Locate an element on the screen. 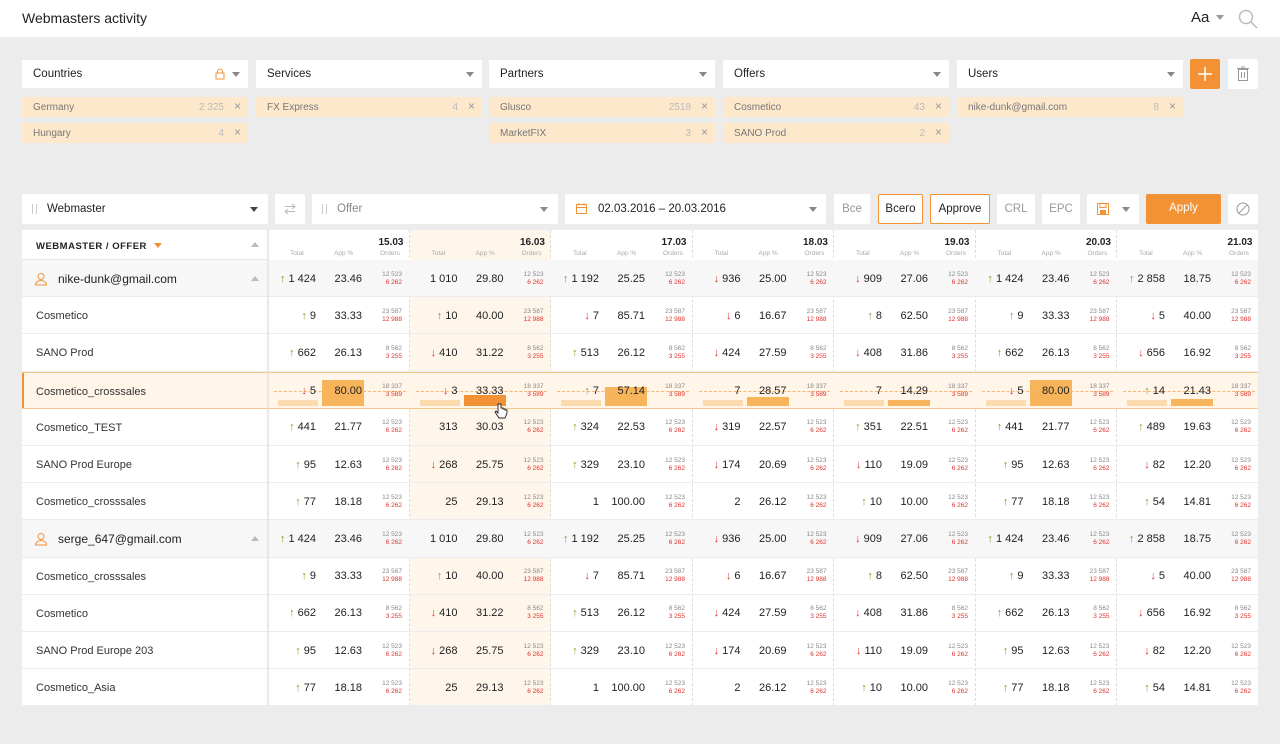 This screenshot has height=744, width=1280. search-icon is located at coordinates (1248, 19).